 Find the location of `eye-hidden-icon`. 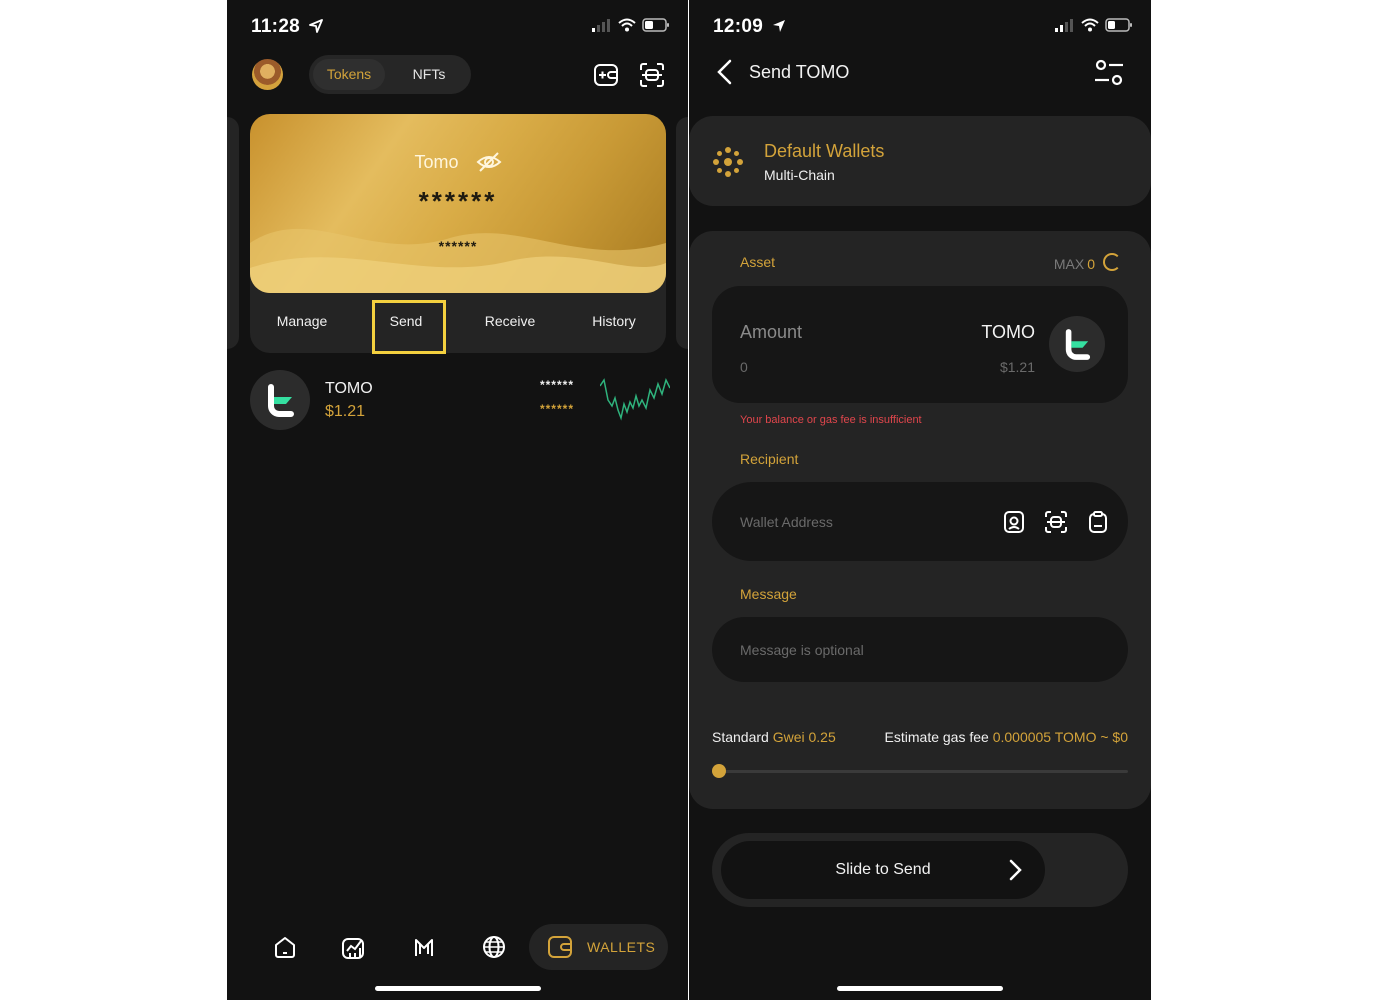

eye-hidden-icon is located at coordinates (489, 162).